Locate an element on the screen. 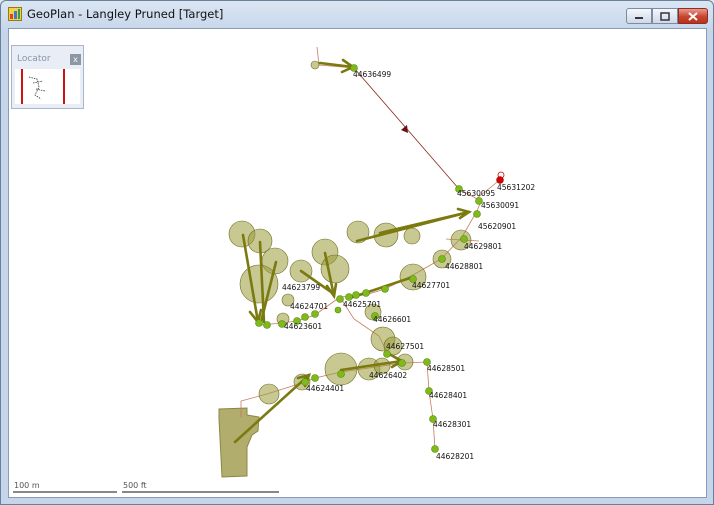 The image size is (714, 505). node-label: 44628801 is located at coordinates (464, 266).